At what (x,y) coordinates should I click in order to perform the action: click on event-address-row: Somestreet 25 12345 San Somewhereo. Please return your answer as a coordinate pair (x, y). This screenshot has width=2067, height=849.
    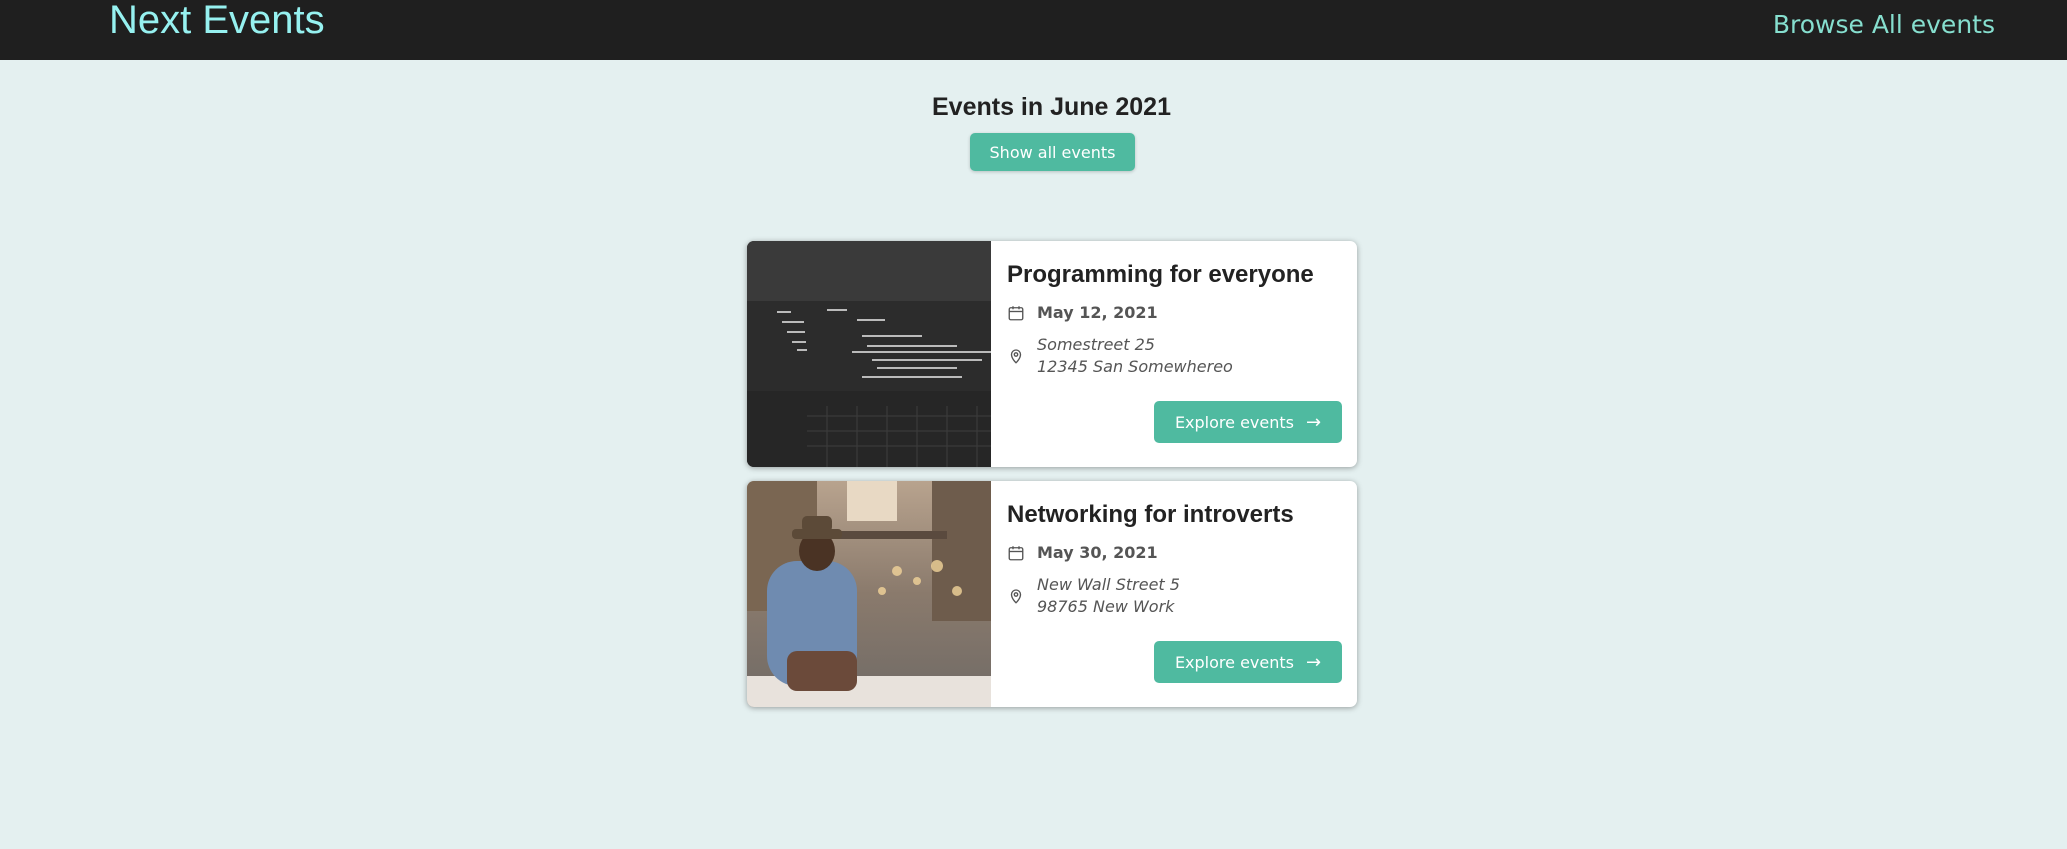
    Looking at the image, I should click on (1120, 356).